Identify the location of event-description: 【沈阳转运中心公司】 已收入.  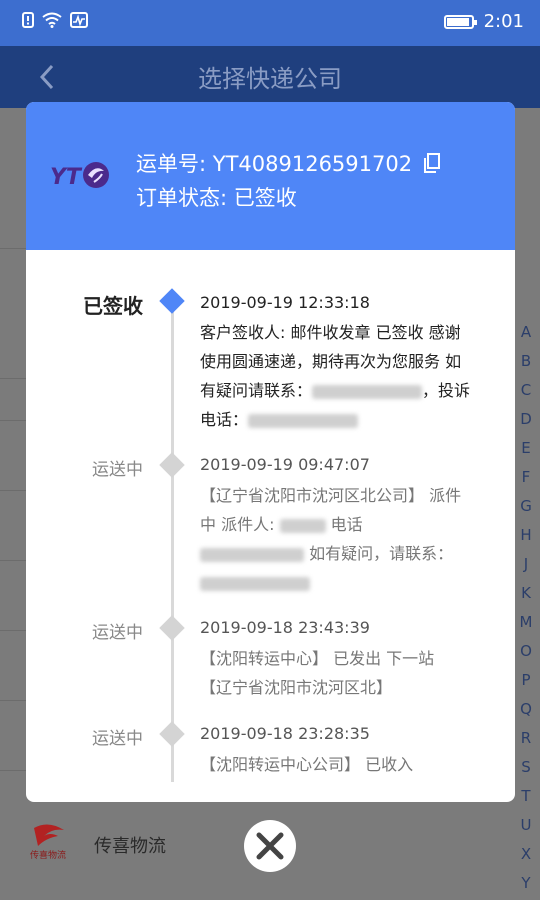
(350, 764).